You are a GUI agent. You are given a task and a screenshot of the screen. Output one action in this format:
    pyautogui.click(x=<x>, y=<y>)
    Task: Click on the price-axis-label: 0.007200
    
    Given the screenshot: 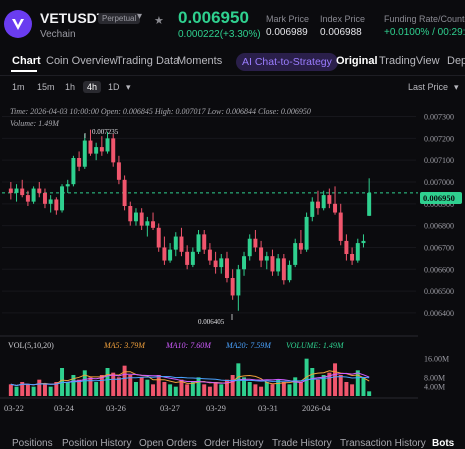 What is the action you would take?
    pyautogui.click(x=439, y=138)
    